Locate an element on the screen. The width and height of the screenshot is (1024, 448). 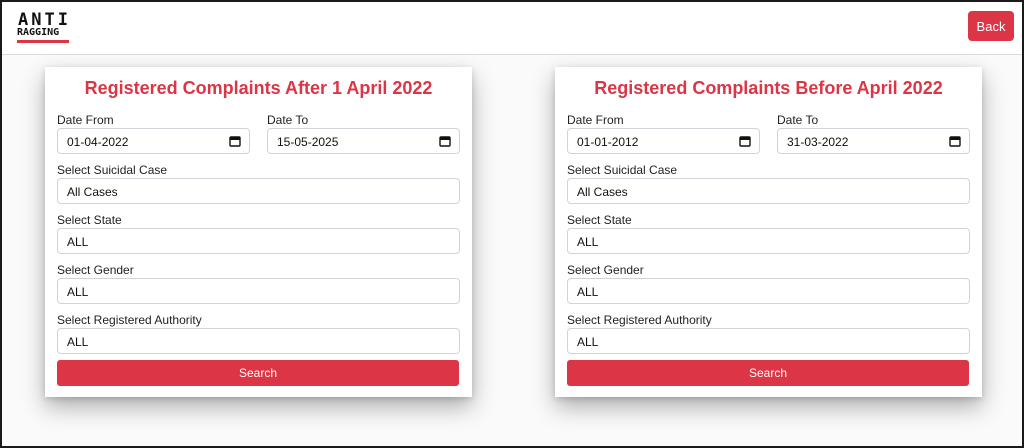
date-to-value: 15-05-2025 is located at coordinates (308, 142).